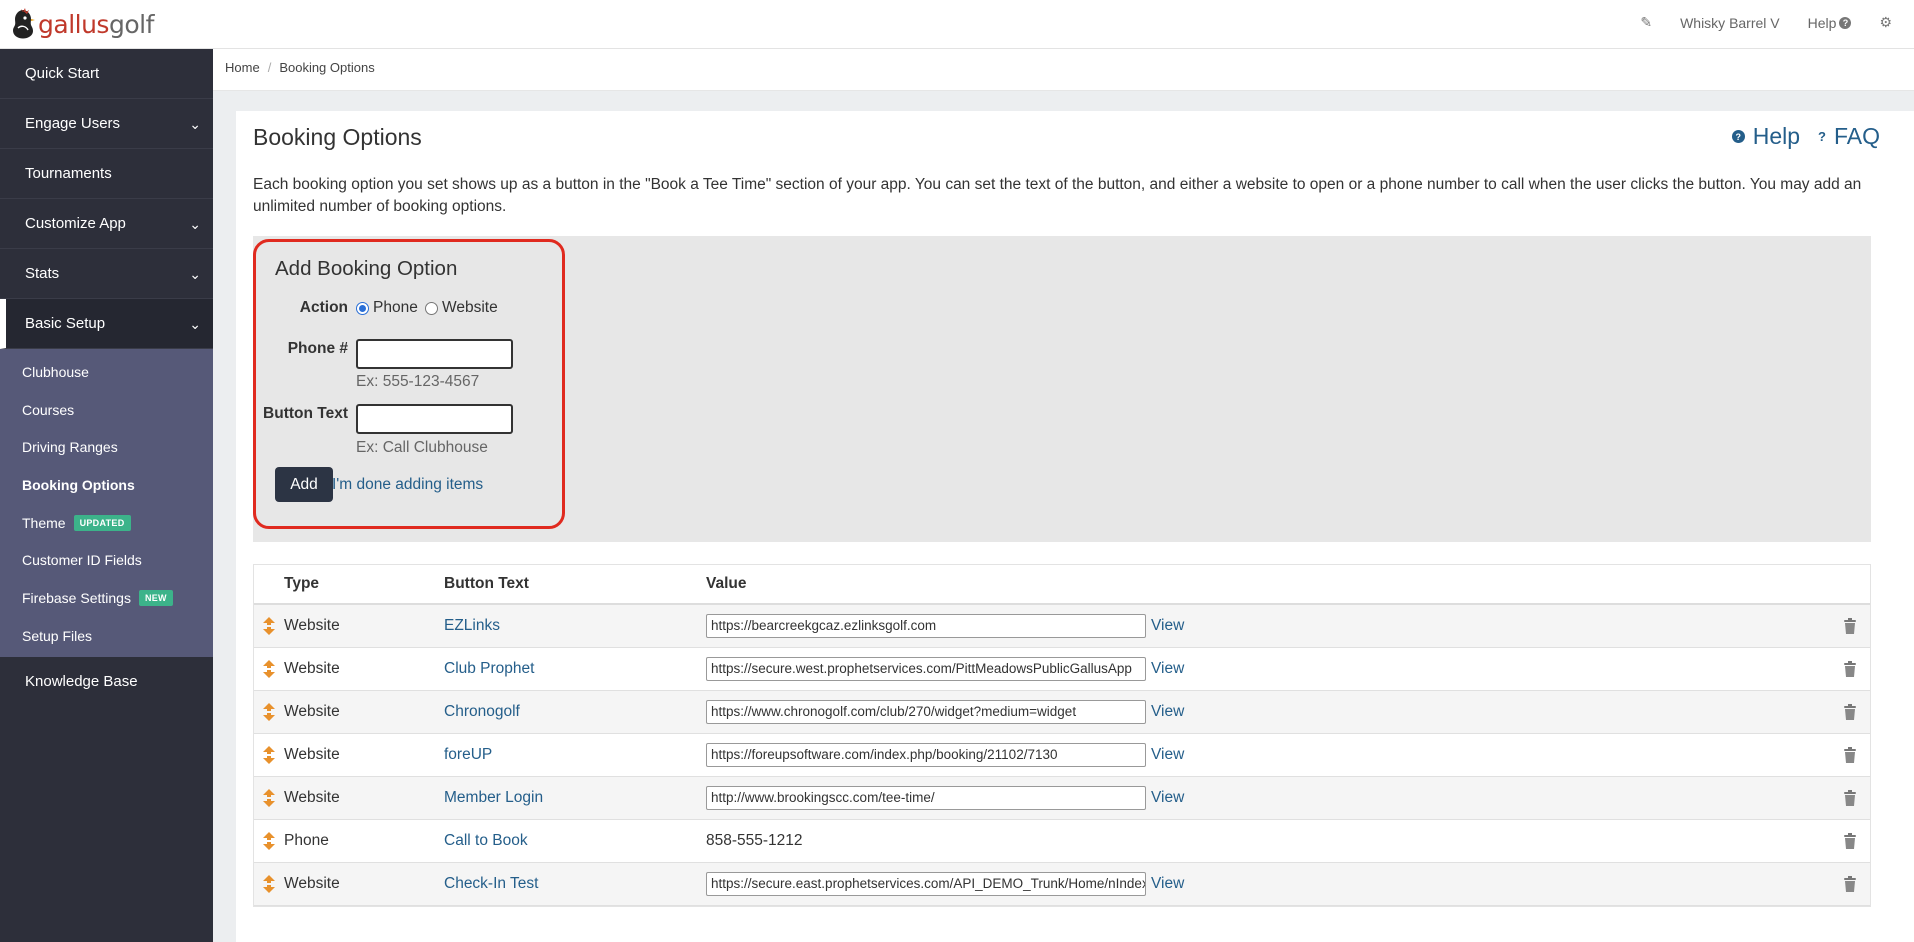 This screenshot has height=942, width=1914. What do you see at coordinates (434, 419) in the screenshot?
I see `button-text-input` at bounding box center [434, 419].